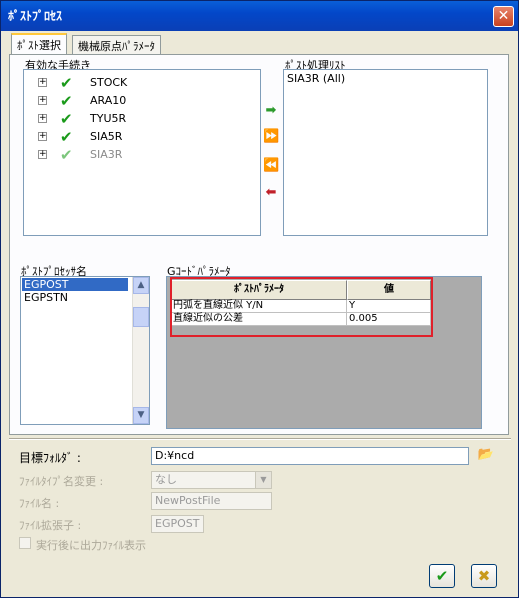 Image resolution: width=519 pixels, height=598 pixels. What do you see at coordinates (108, 100) in the screenshot?
I see `tree-item-label: ARA10` at bounding box center [108, 100].